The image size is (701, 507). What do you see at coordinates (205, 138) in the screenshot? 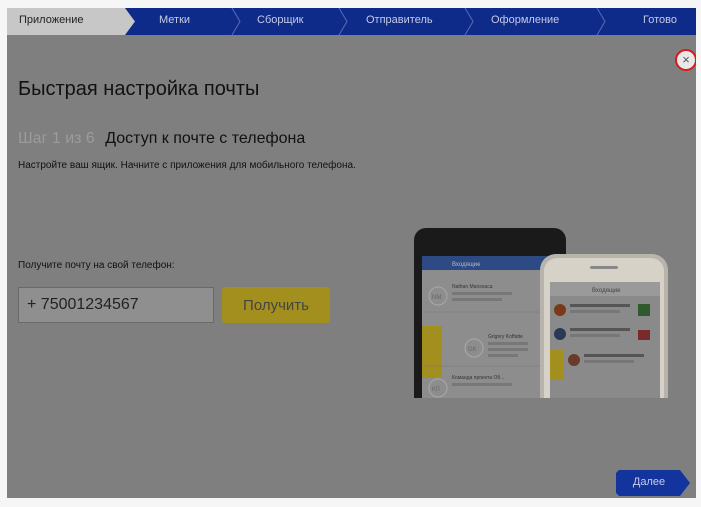
I see `step-heading: Доступ к почте с телефона` at bounding box center [205, 138].